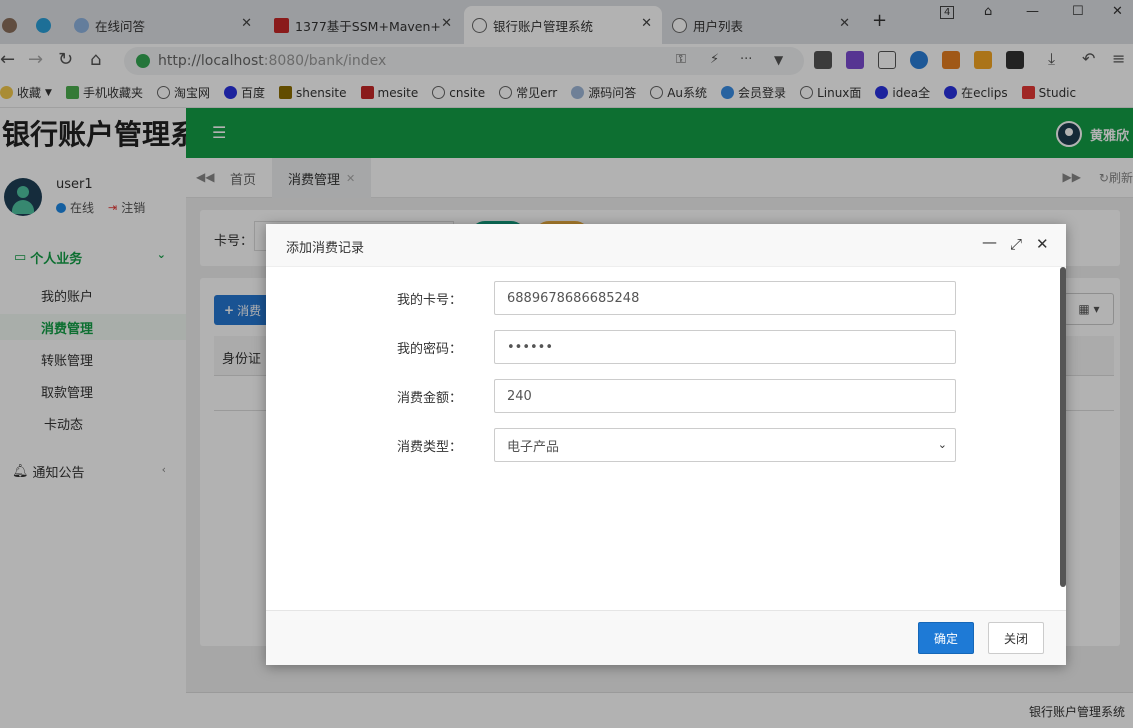 This screenshot has width=1133, height=728. What do you see at coordinates (1016, 638) in the screenshot?
I see `close-button: 关闭` at bounding box center [1016, 638].